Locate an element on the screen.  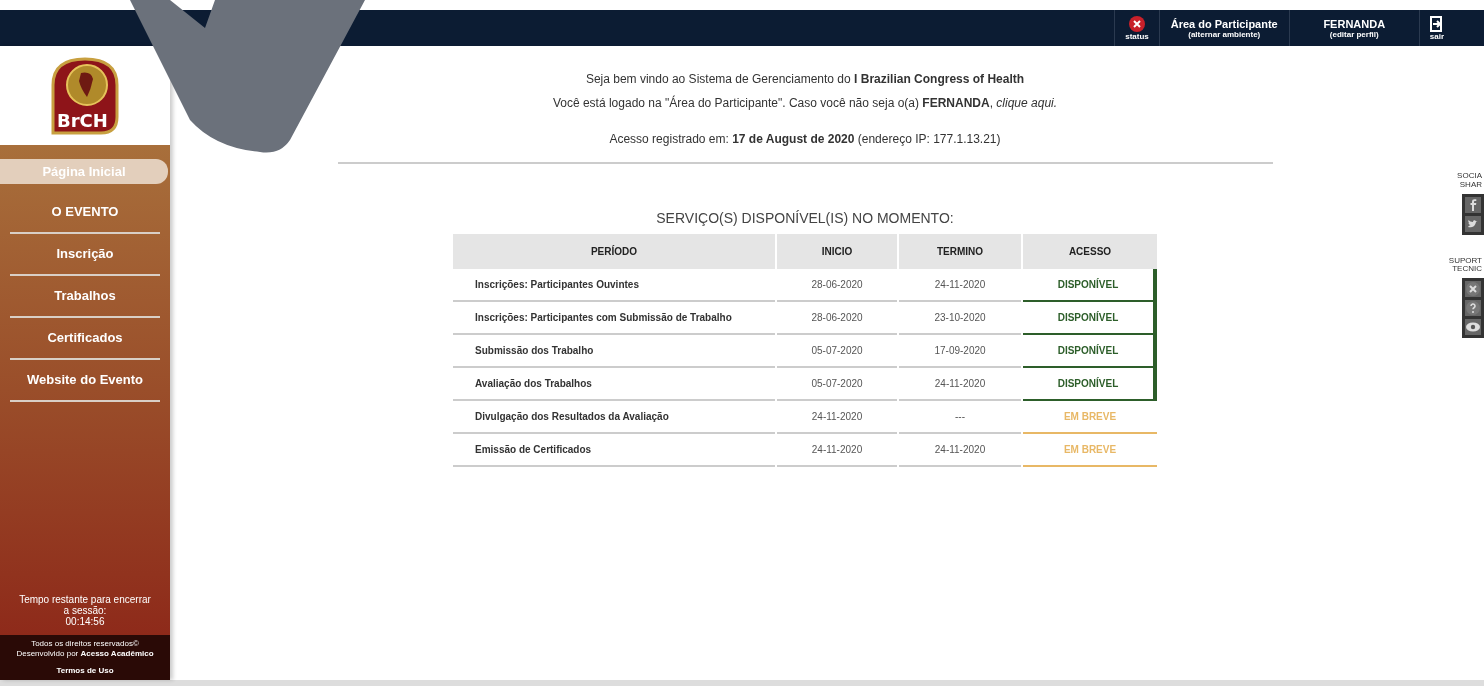
exit-icon is located at coordinates (1436, 23).